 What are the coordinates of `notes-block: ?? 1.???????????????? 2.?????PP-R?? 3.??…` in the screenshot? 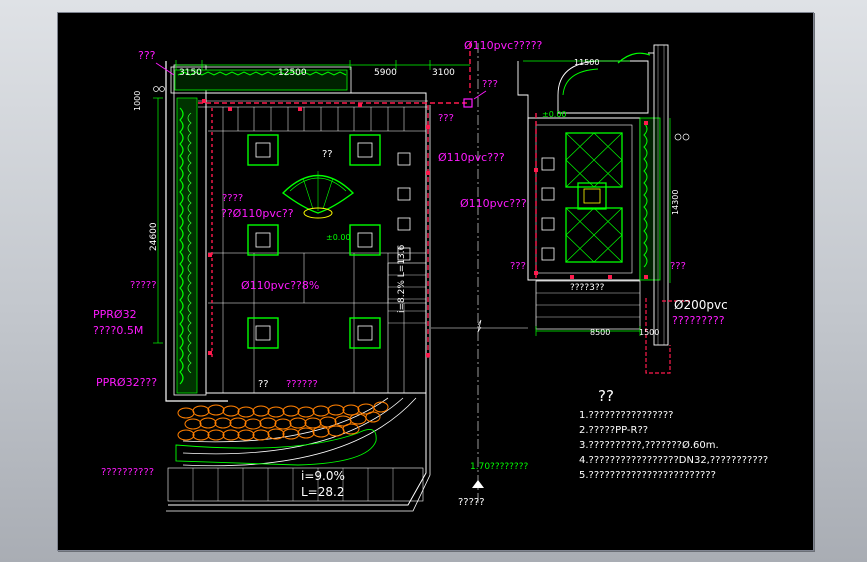 It's located at (673, 434).